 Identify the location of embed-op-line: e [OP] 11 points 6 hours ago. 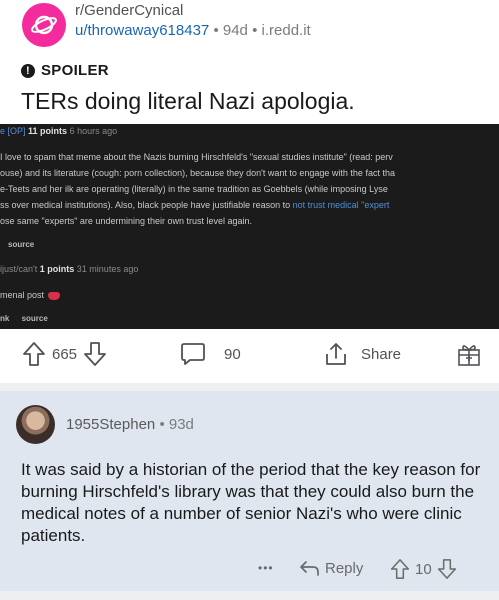
(58, 131).